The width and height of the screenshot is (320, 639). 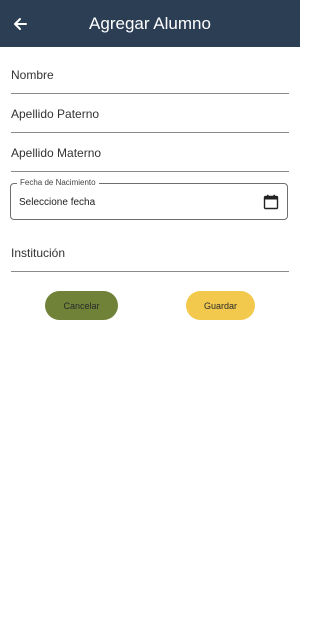 What do you see at coordinates (150, 116) in the screenshot?
I see `apellido-paterno-field: Apellido Paterno` at bounding box center [150, 116].